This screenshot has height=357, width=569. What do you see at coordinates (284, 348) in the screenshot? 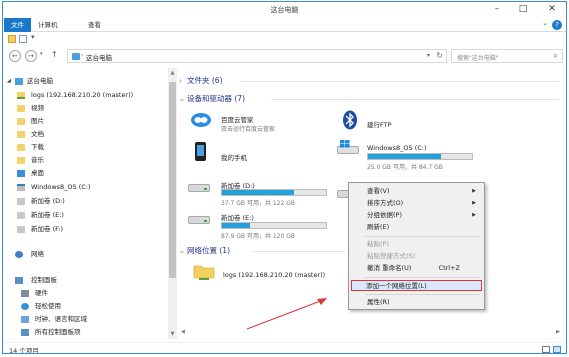
I see `status-bar: 14 个项目` at bounding box center [284, 348].